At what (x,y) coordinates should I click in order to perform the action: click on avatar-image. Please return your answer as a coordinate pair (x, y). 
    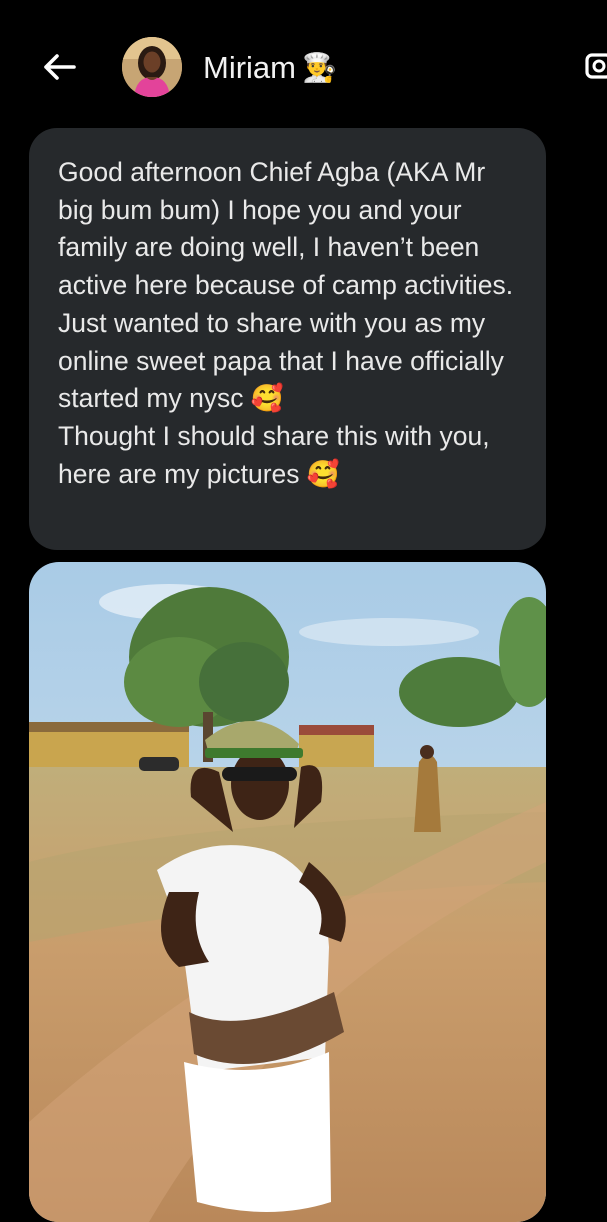
    Looking at the image, I should click on (152, 67).